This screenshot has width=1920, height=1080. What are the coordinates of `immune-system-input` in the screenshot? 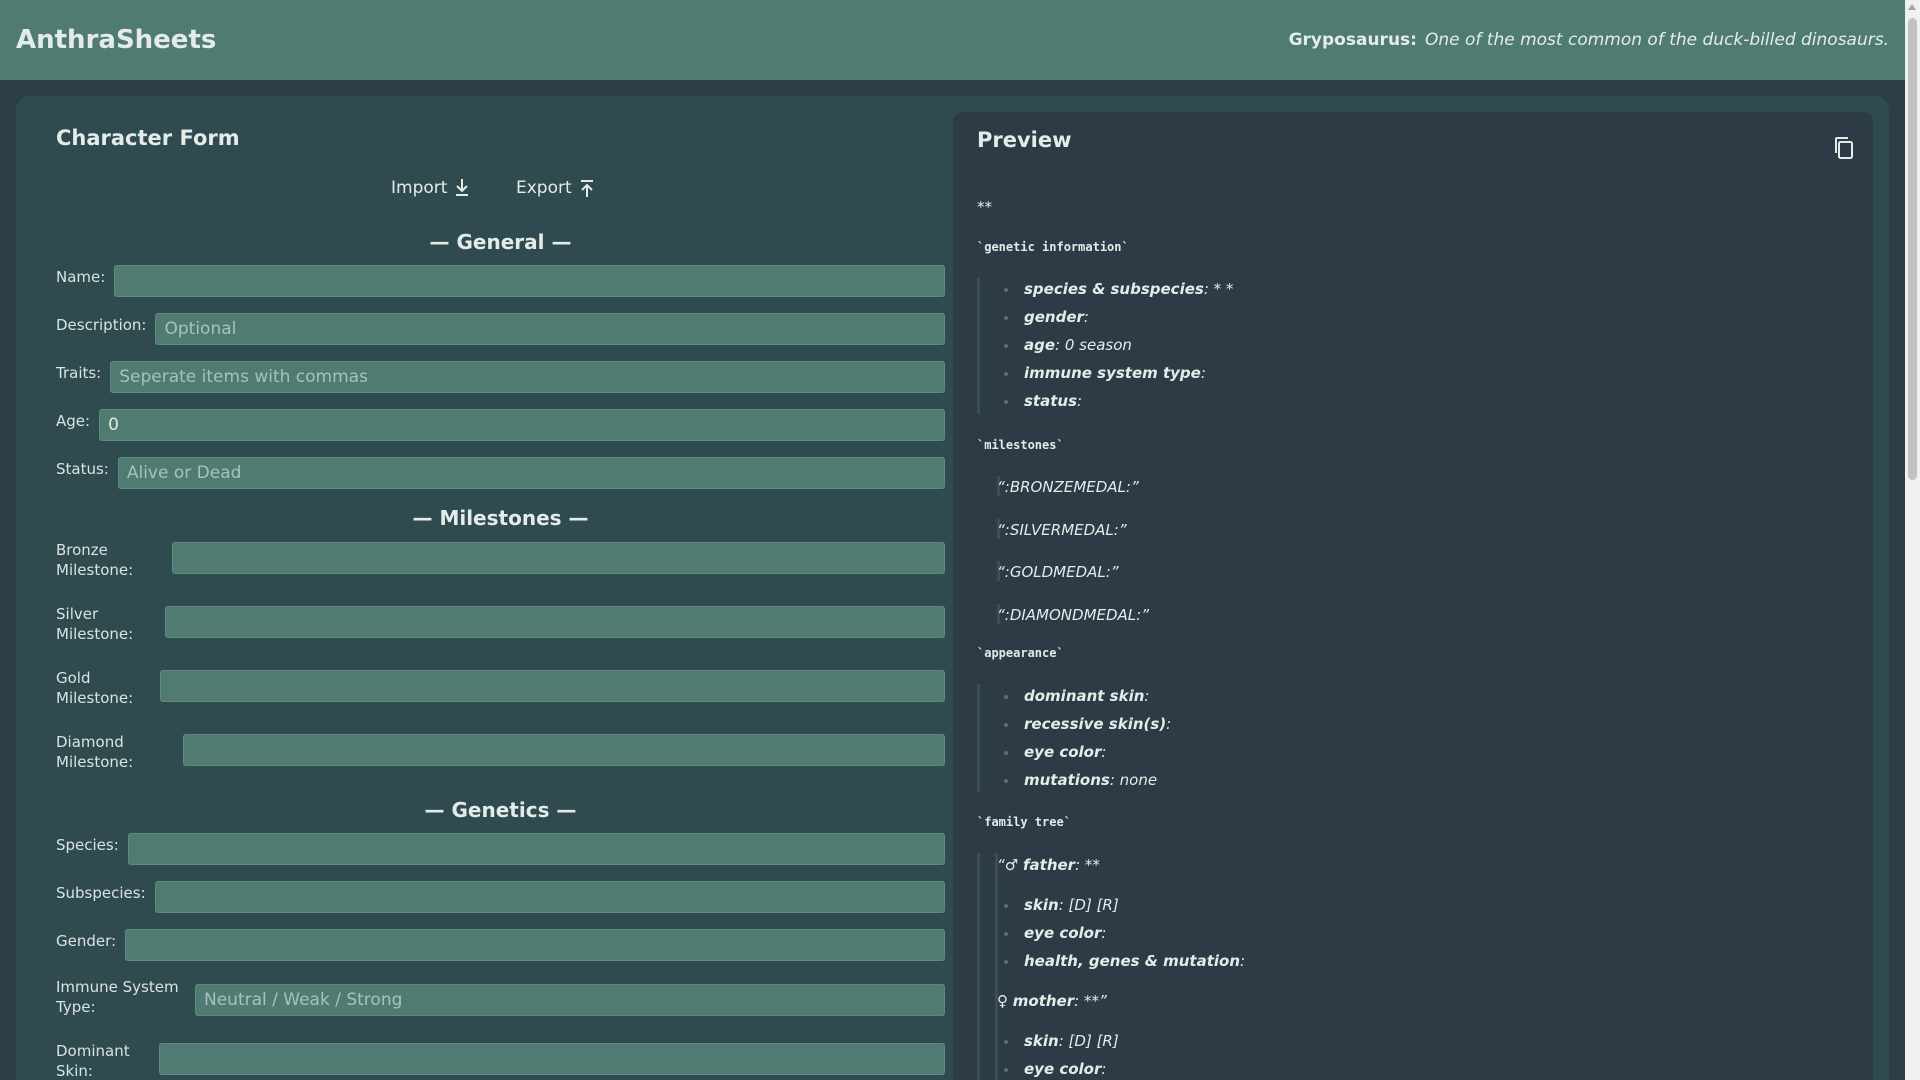 It's located at (570, 1000).